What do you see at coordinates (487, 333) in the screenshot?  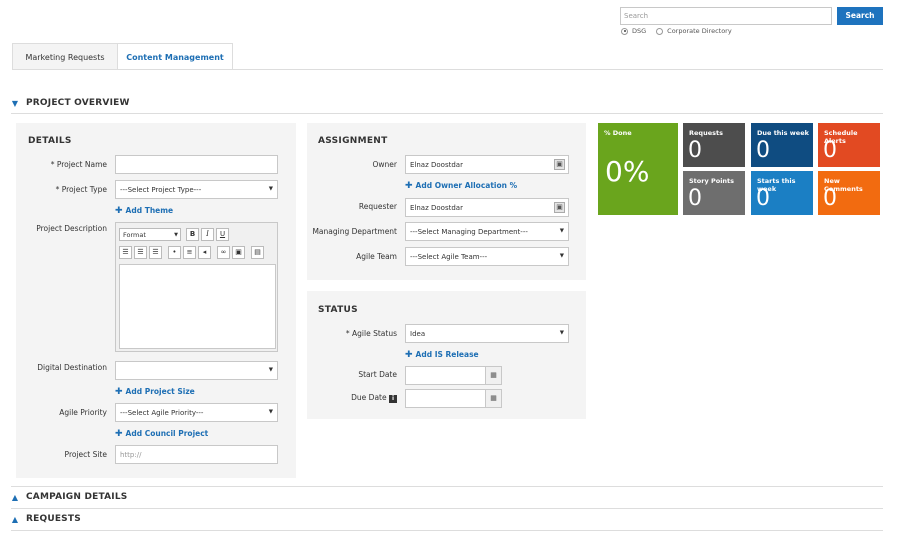 I see `agile-status-select: Idea` at bounding box center [487, 333].